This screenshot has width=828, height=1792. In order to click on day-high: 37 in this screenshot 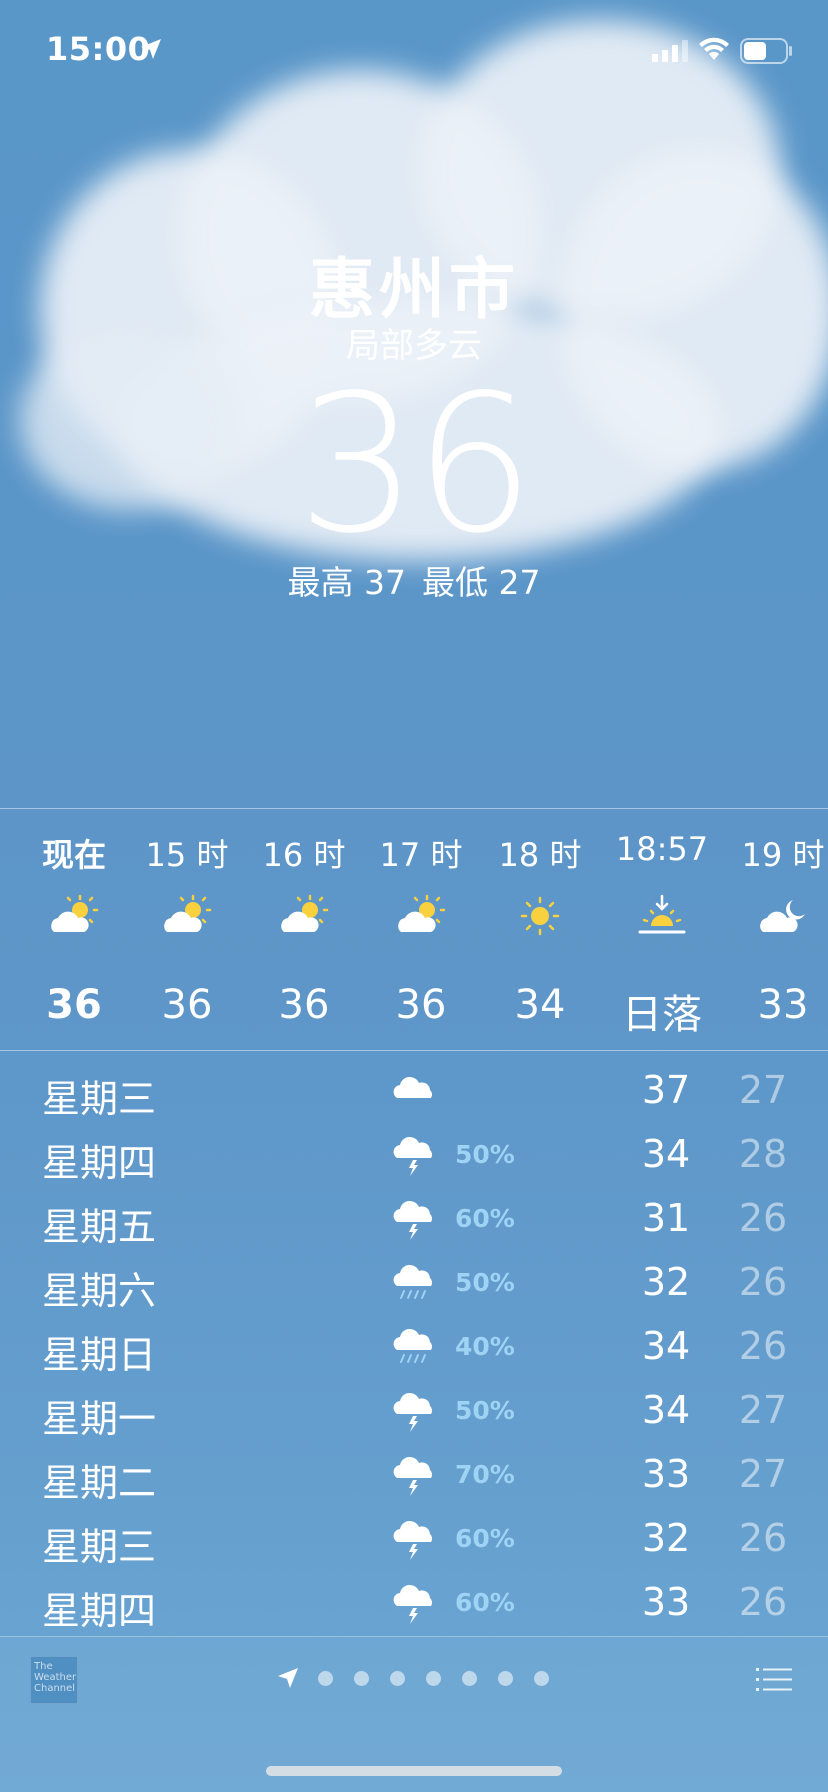, I will do `click(666, 1090)`.